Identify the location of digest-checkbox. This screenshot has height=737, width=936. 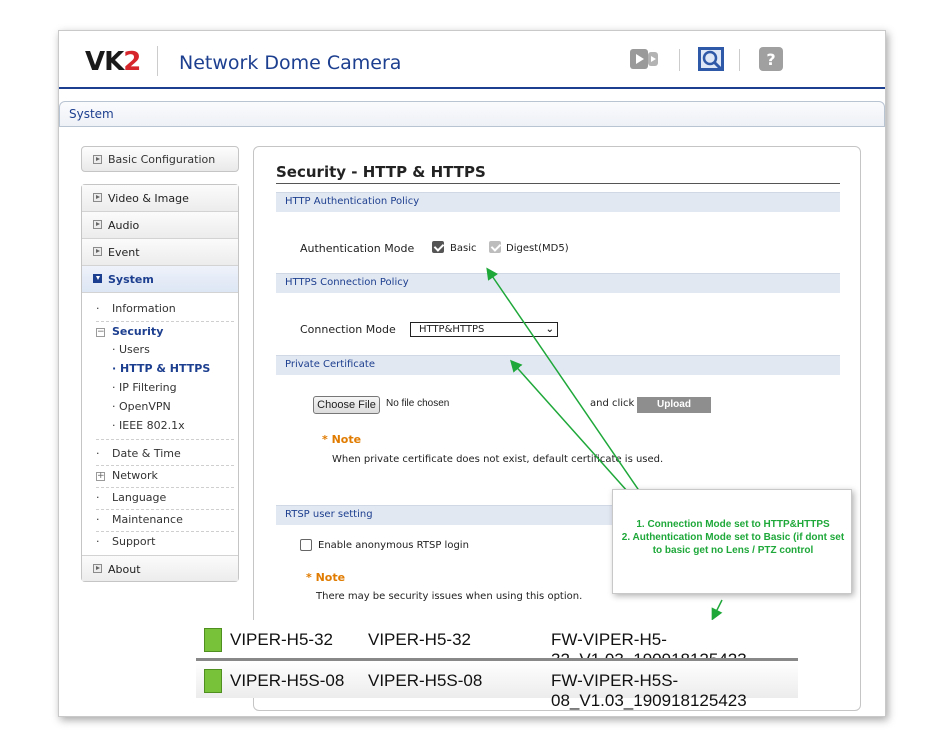
(495, 247).